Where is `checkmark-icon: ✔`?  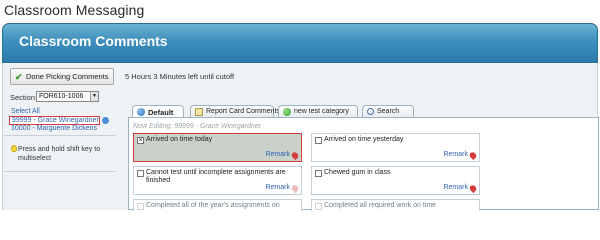
checkmark-icon: ✔ is located at coordinates (19, 76).